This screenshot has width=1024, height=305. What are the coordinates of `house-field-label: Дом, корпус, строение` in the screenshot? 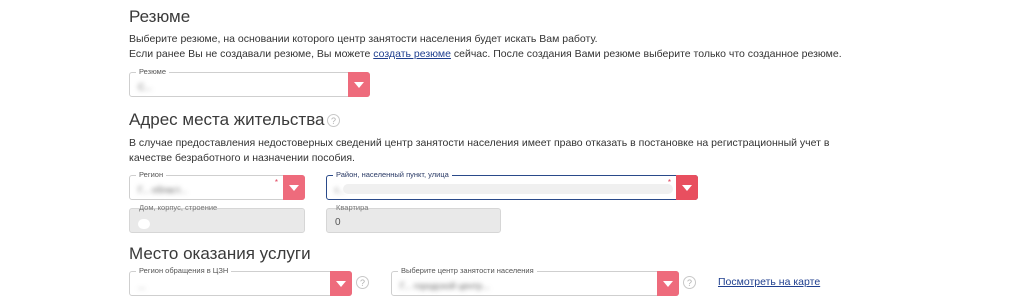 It's located at (178, 207).